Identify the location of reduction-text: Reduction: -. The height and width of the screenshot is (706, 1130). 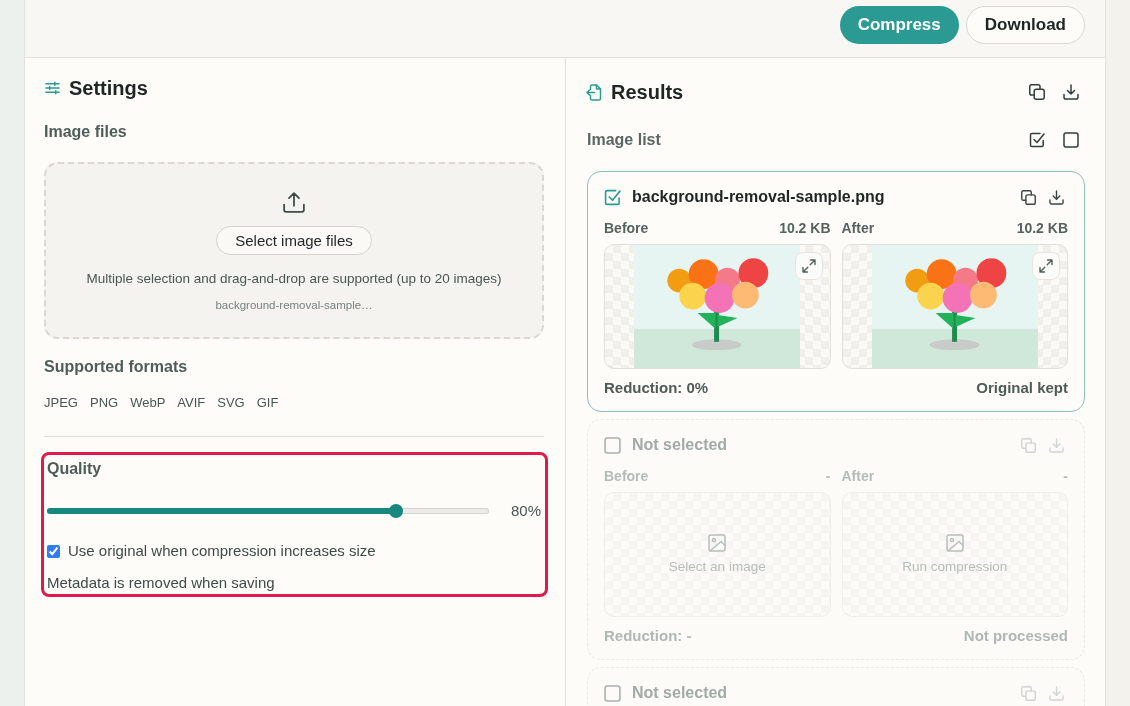
(648, 636).